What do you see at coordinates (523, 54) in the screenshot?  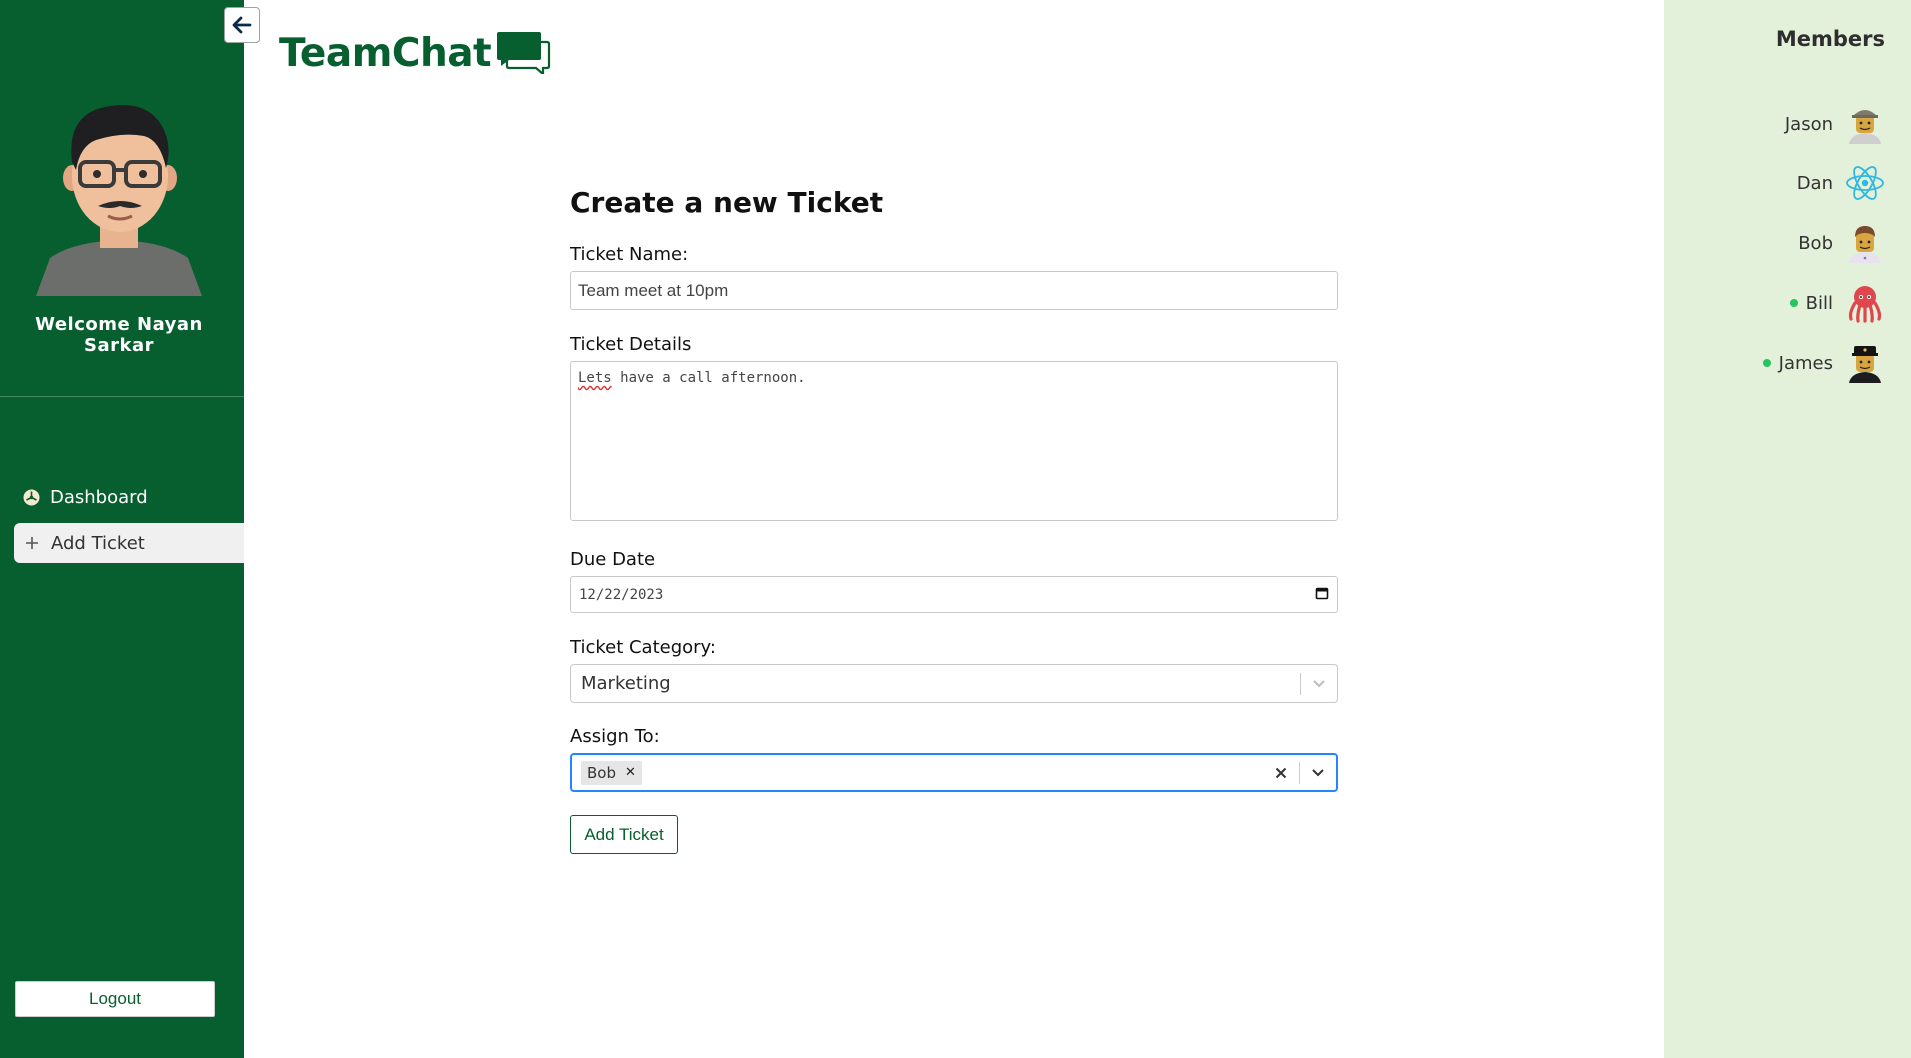 I see `chat-bubbles-icon` at bounding box center [523, 54].